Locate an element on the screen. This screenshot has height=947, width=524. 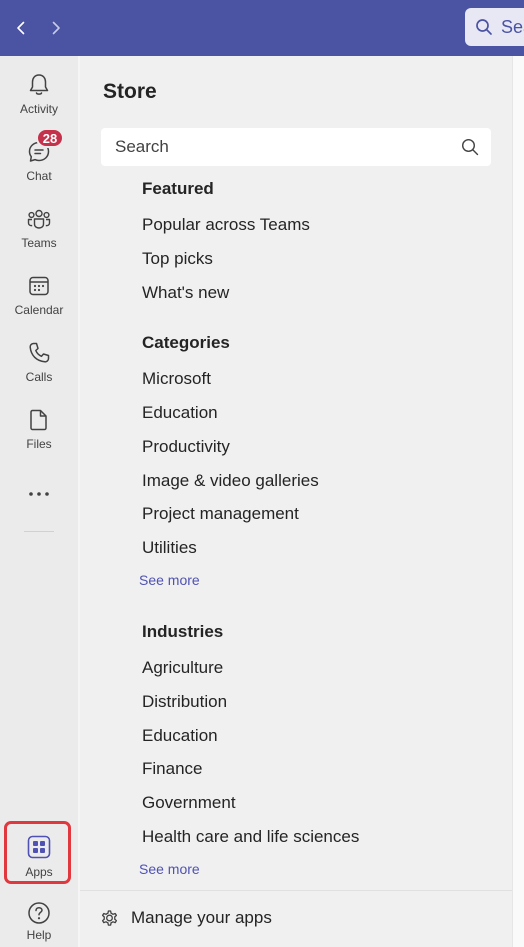
categories-see-more-link: See more is located at coordinates (169, 580).